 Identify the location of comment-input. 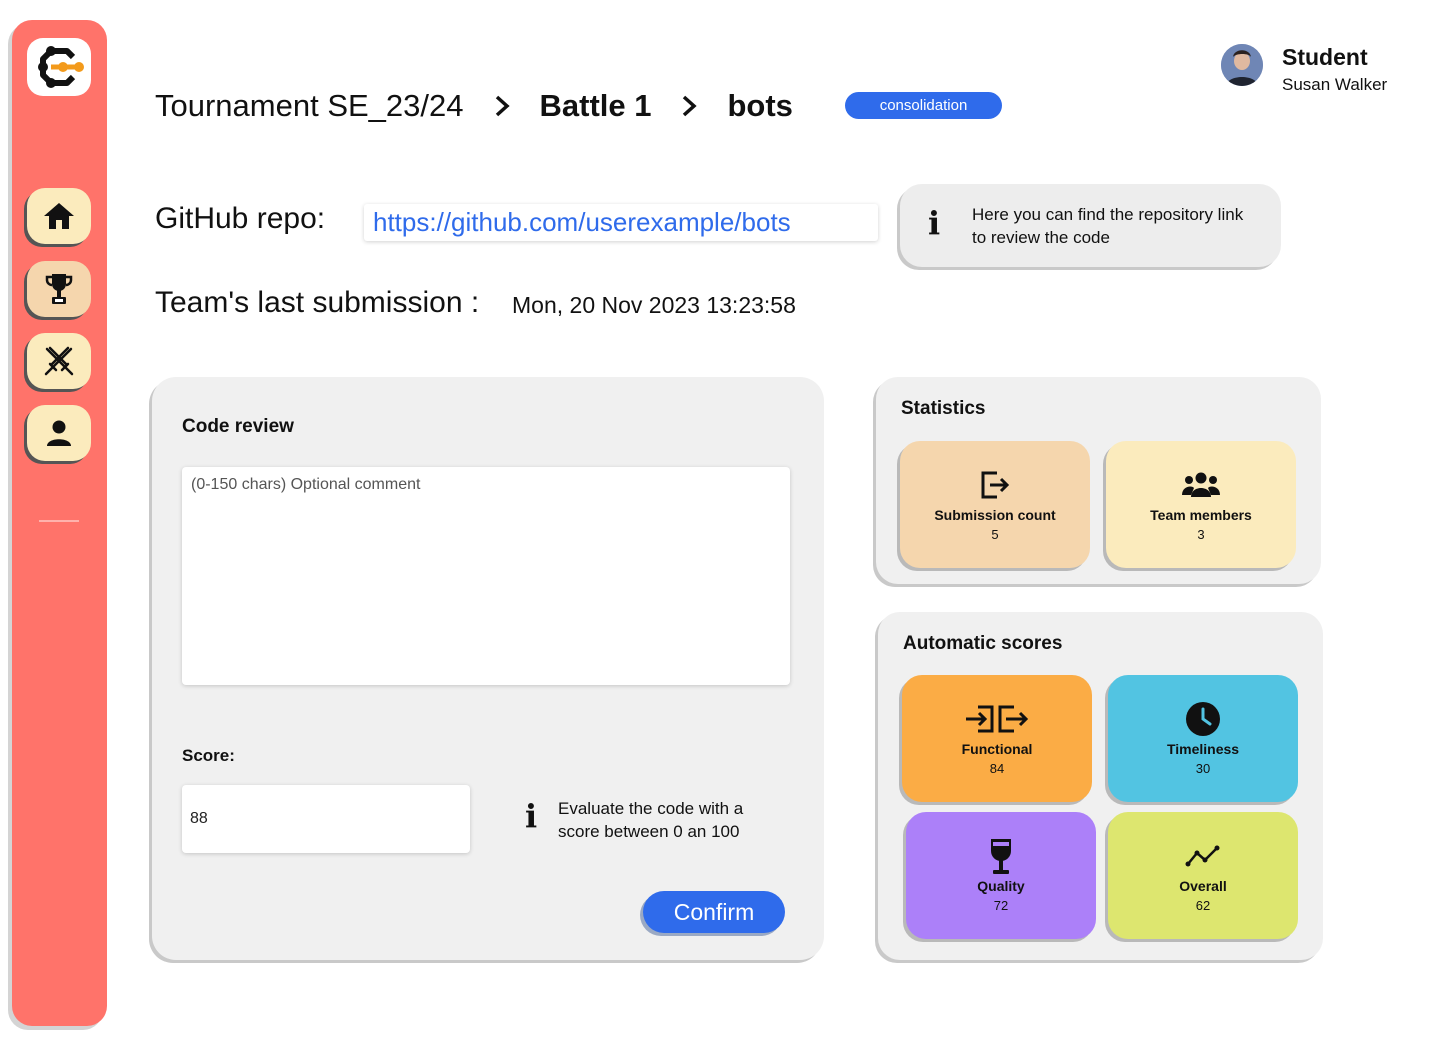
(486, 576).